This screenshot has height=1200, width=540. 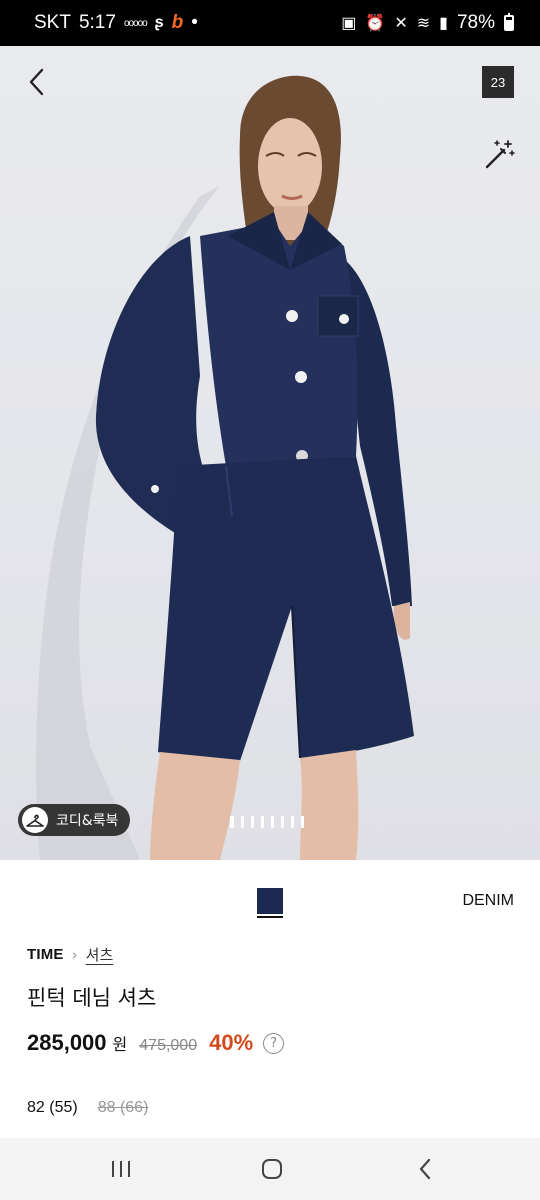 I want to click on status-right: ▣ ⏰ ✕ ≋ ▮ 78%, so click(x=427, y=23).